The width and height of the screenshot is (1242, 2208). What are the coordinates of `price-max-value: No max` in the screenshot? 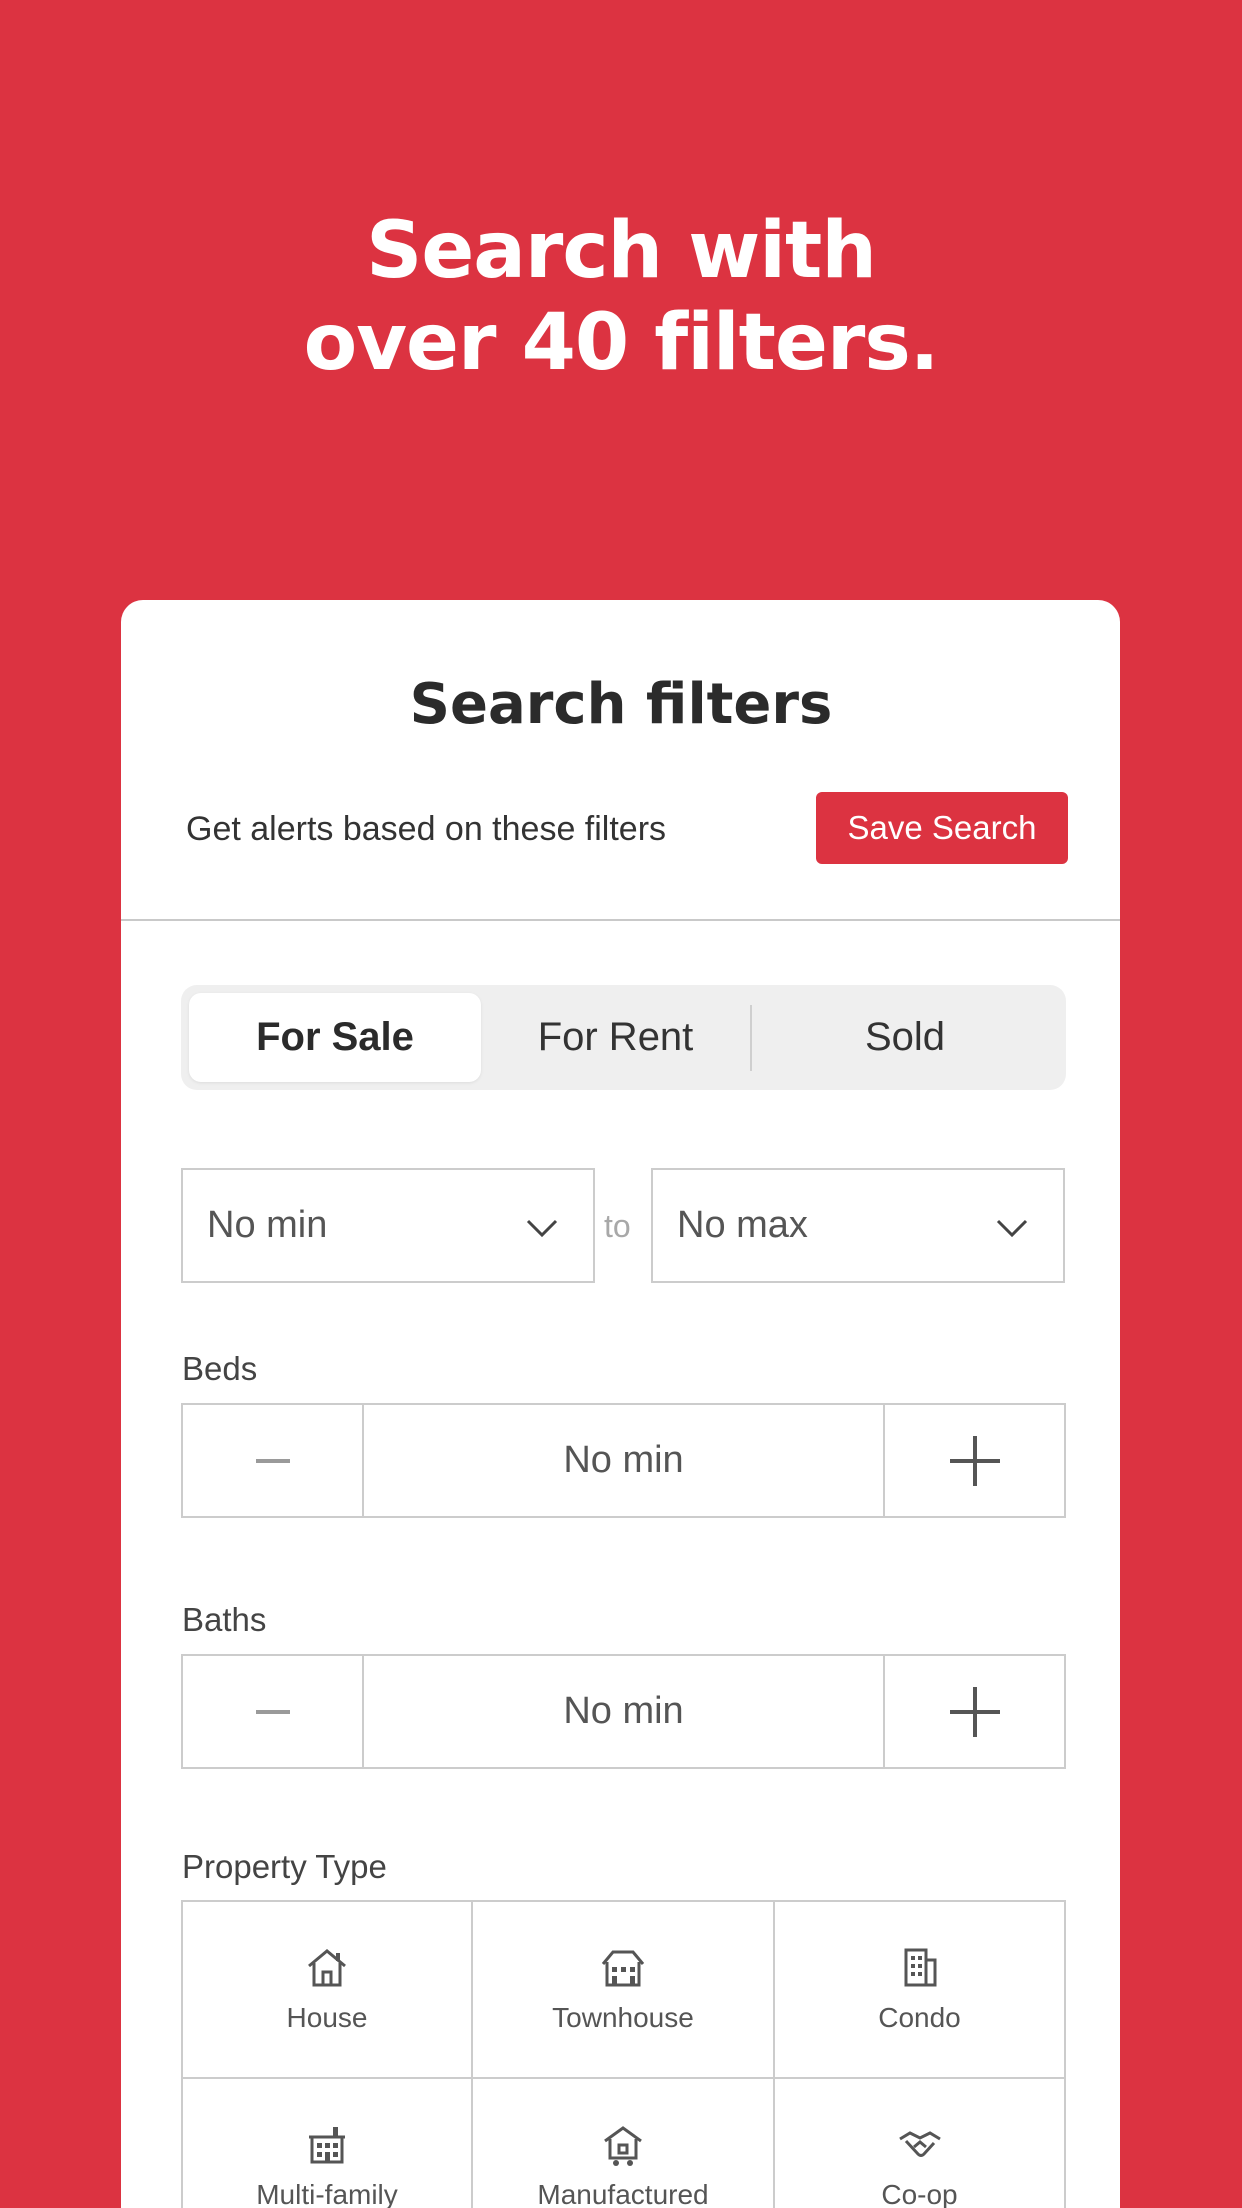 It's located at (742, 1225).